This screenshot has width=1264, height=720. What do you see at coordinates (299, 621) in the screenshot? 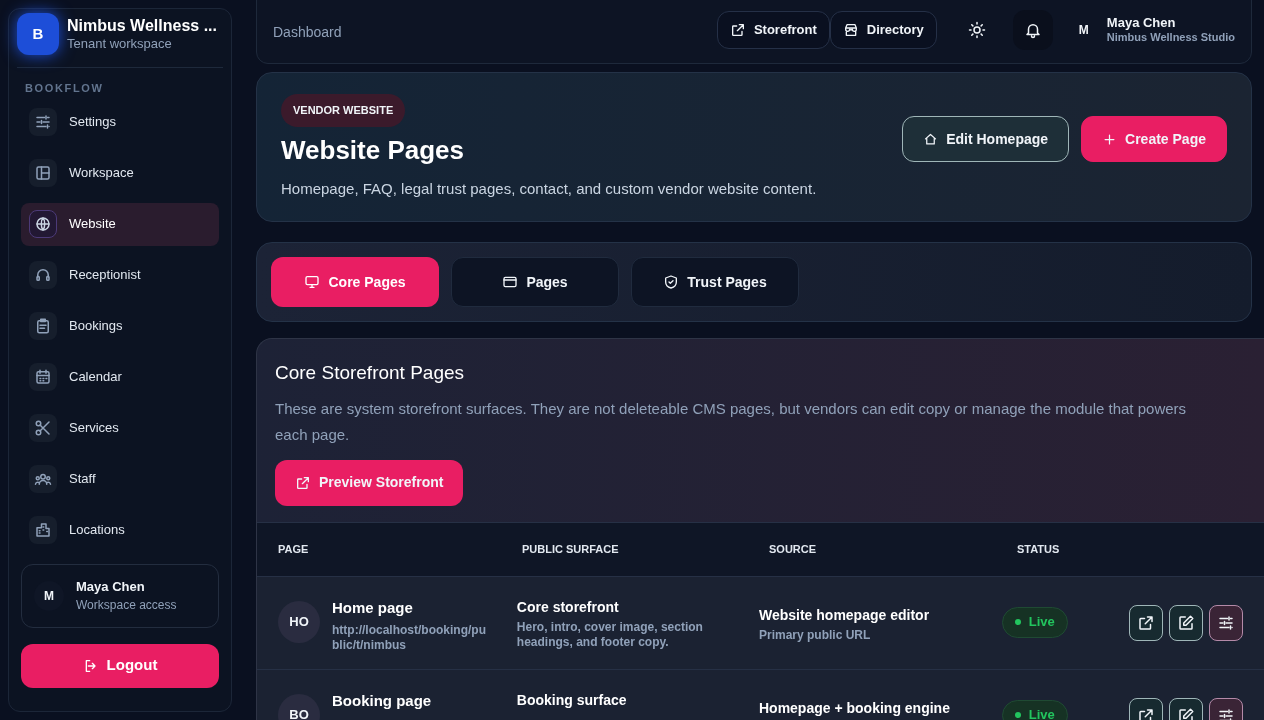
I see `page-avatar: HO` at bounding box center [299, 621].